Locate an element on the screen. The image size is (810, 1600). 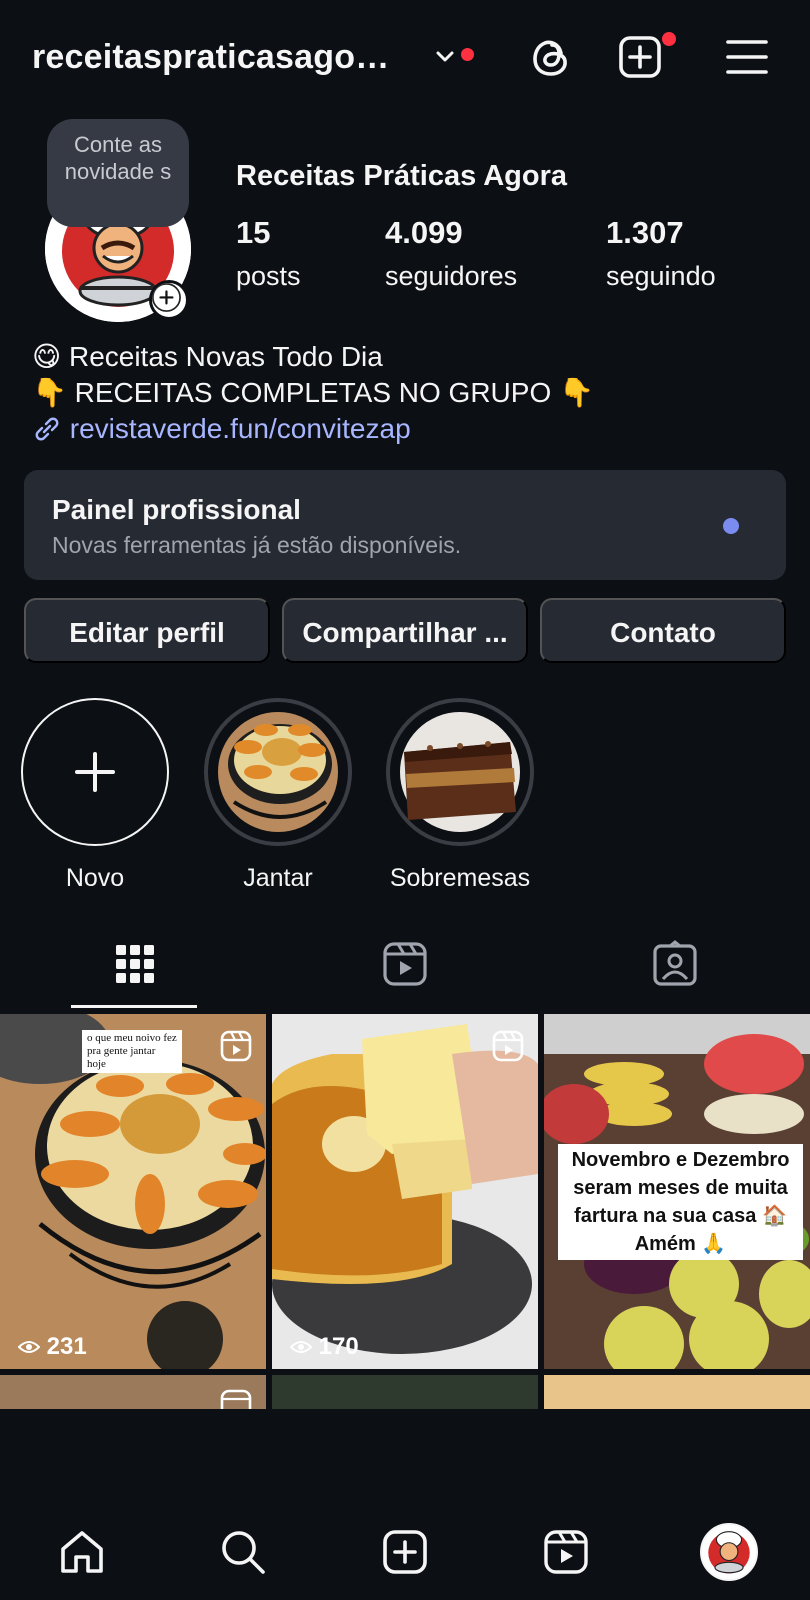
profile-tabs is located at coordinates (405, 972).